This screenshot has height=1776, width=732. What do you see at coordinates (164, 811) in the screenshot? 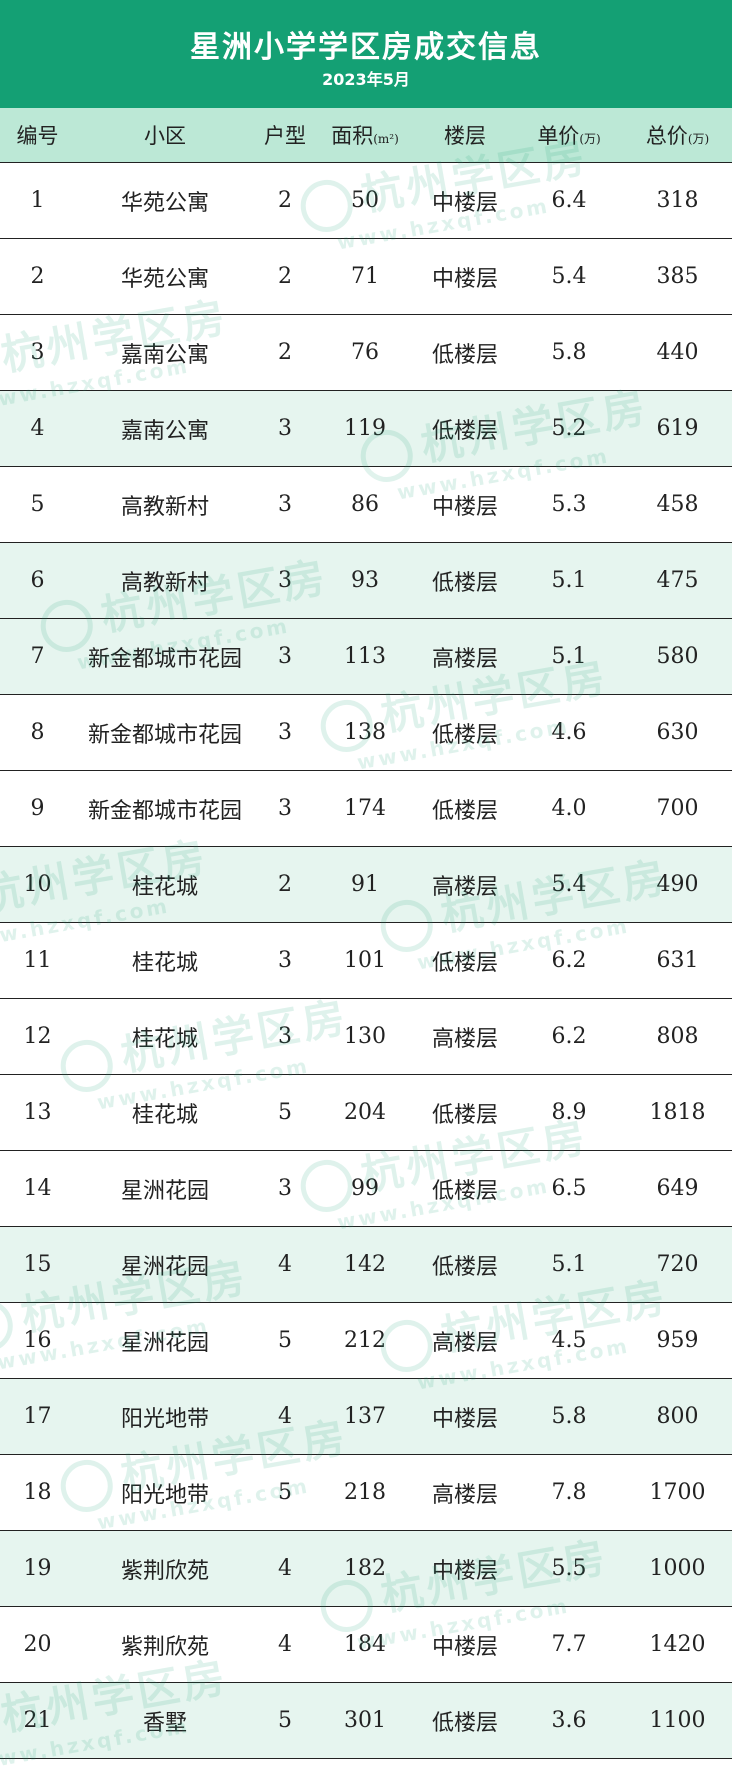
I see `cell-community: 新金都城市花园` at bounding box center [164, 811].